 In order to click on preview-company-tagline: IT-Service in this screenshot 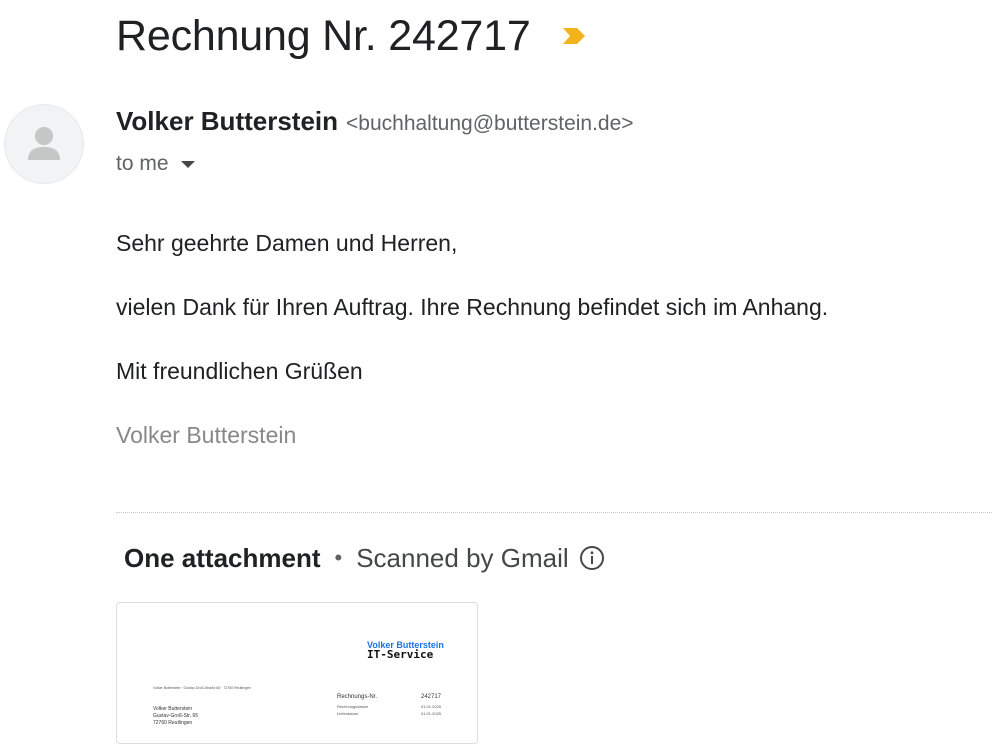, I will do `click(400, 654)`.